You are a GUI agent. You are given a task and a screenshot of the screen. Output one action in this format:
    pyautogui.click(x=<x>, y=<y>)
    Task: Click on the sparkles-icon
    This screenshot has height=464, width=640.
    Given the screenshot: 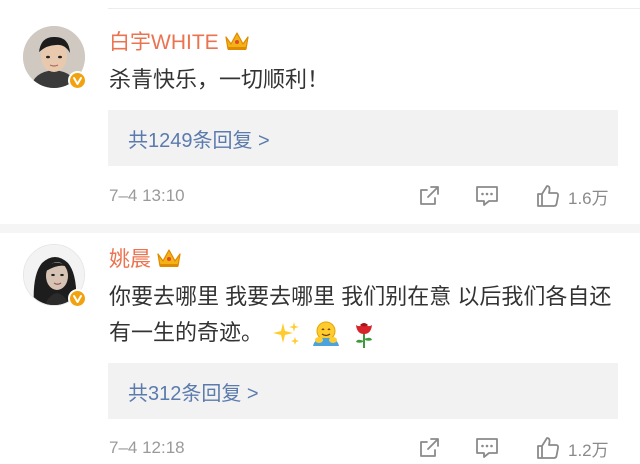 What is the action you would take?
    pyautogui.click(x=287, y=334)
    